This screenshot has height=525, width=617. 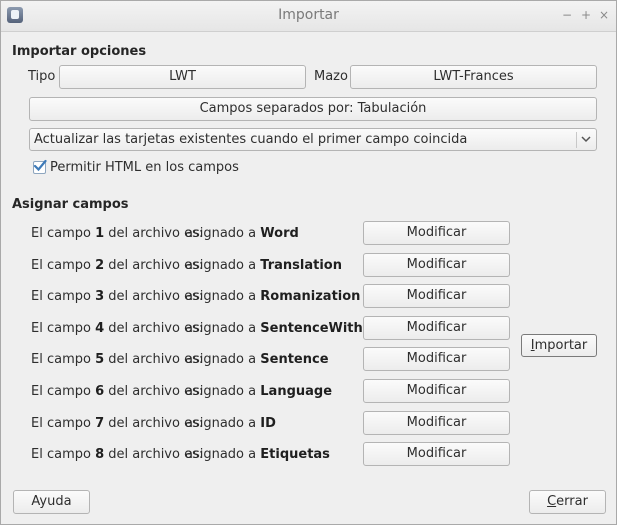 I want to click on field-separator-button: Campos separados por: Tabulación, so click(x=313, y=109).